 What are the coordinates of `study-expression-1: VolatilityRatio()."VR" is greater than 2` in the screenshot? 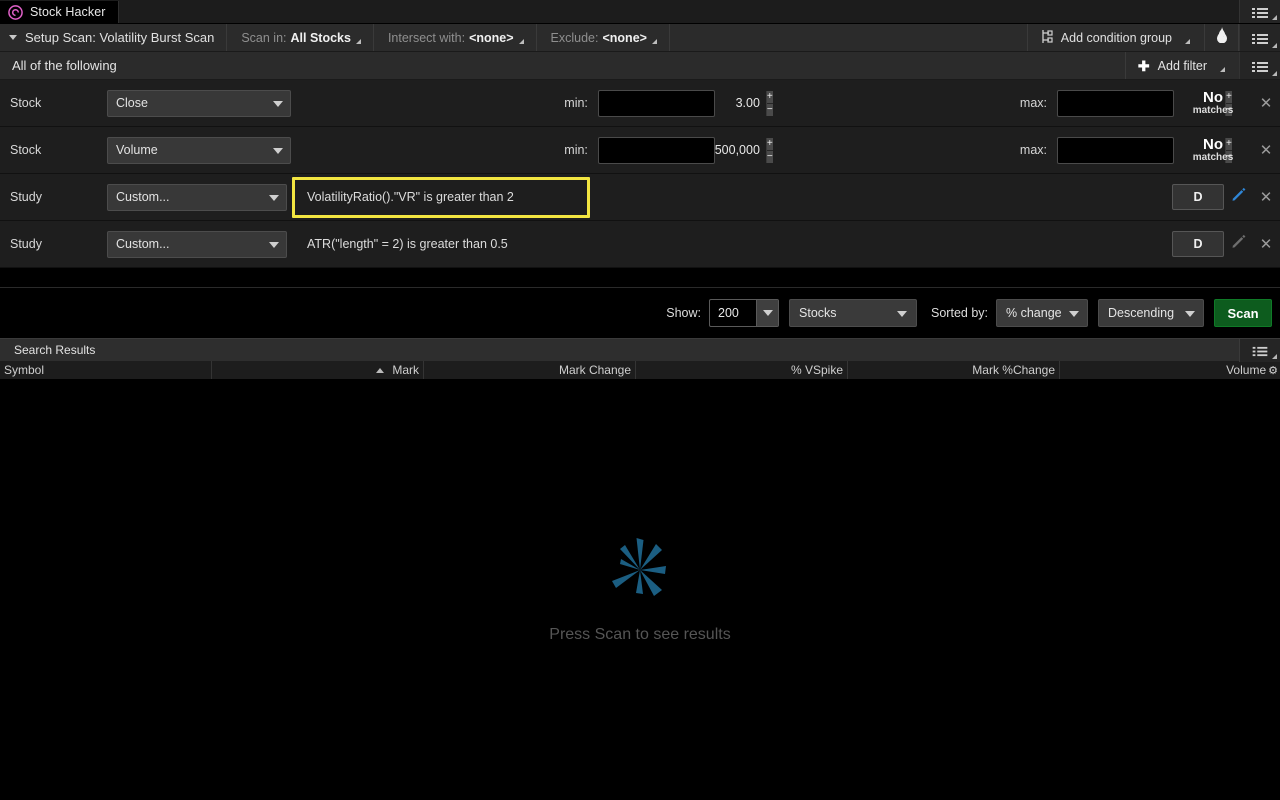 It's located at (441, 197).